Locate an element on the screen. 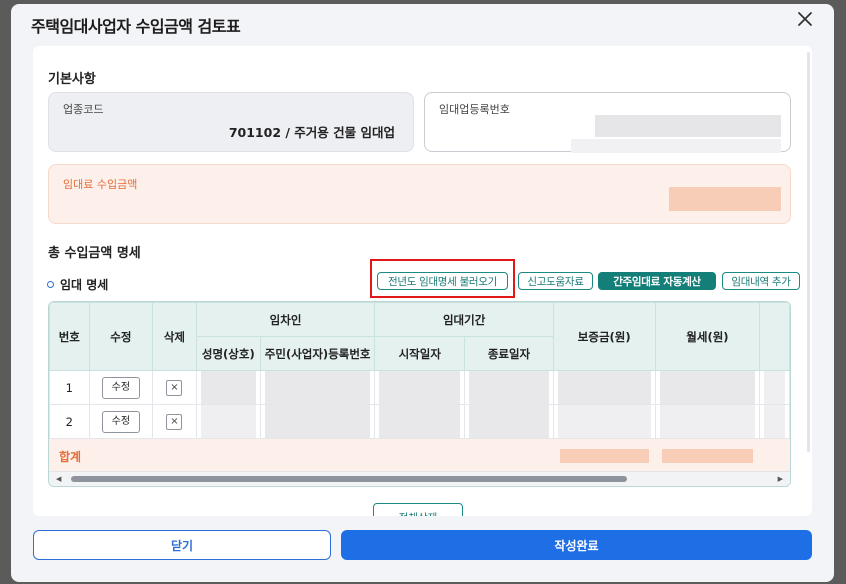 This screenshot has height=584, width=846. rental-details-subtitle: 임대 명세 is located at coordinates (77, 284).